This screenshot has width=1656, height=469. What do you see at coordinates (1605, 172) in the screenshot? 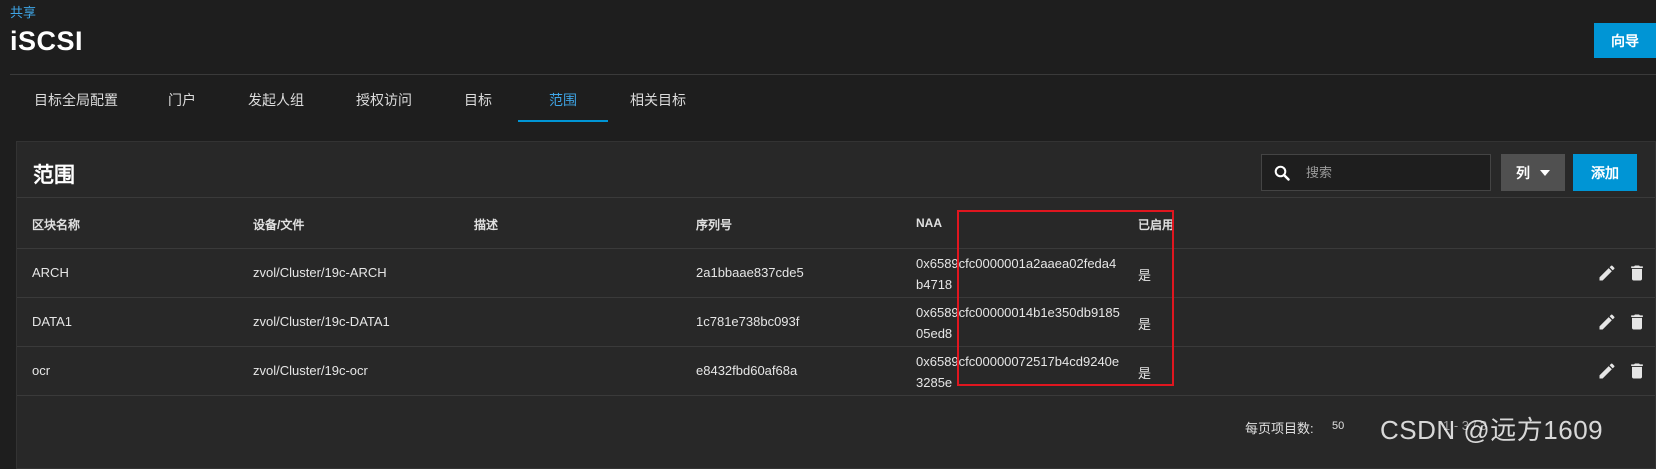
I see `add-button: 添加` at bounding box center [1605, 172].